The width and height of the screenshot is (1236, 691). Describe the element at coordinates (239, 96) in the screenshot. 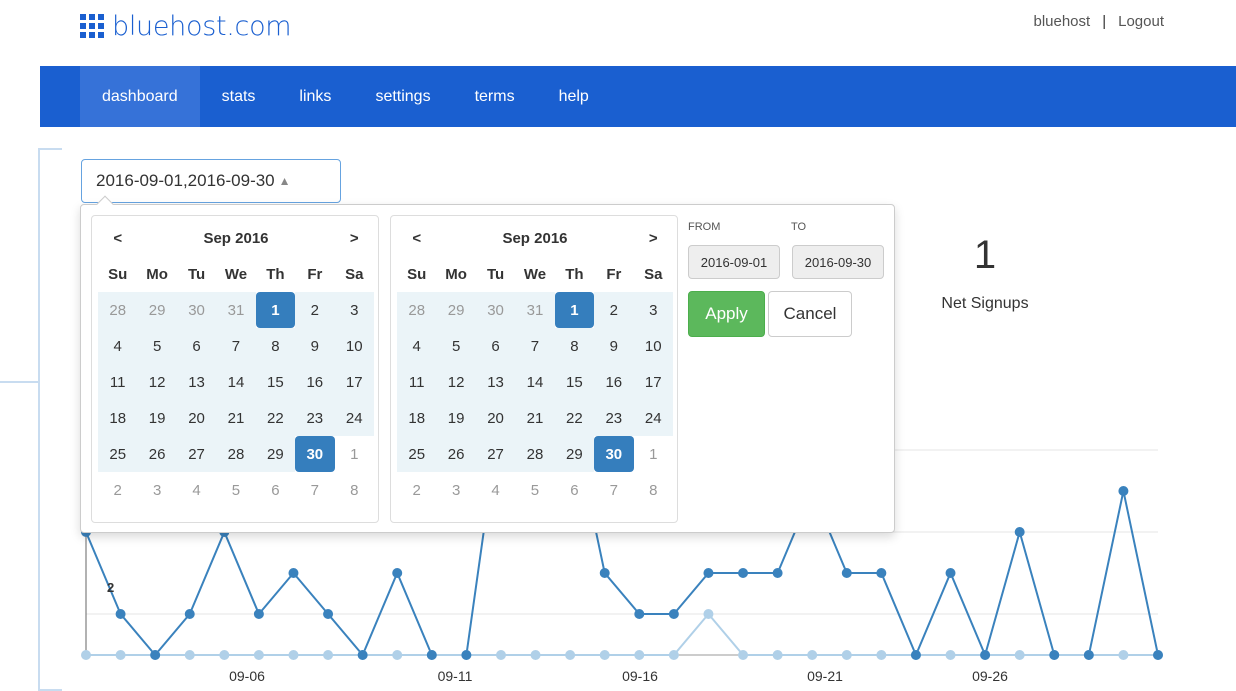

I see `nav-item-stats: stats` at that location.